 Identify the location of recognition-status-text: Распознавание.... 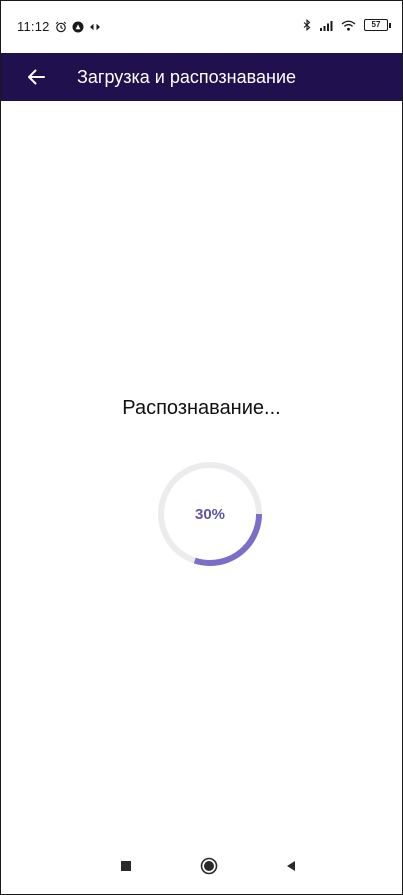
(201, 408).